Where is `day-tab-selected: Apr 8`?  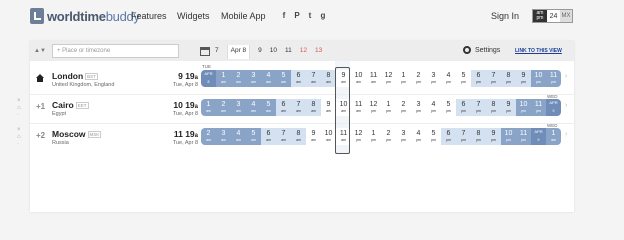 day-tab-selected: Apr 8 is located at coordinates (238, 52).